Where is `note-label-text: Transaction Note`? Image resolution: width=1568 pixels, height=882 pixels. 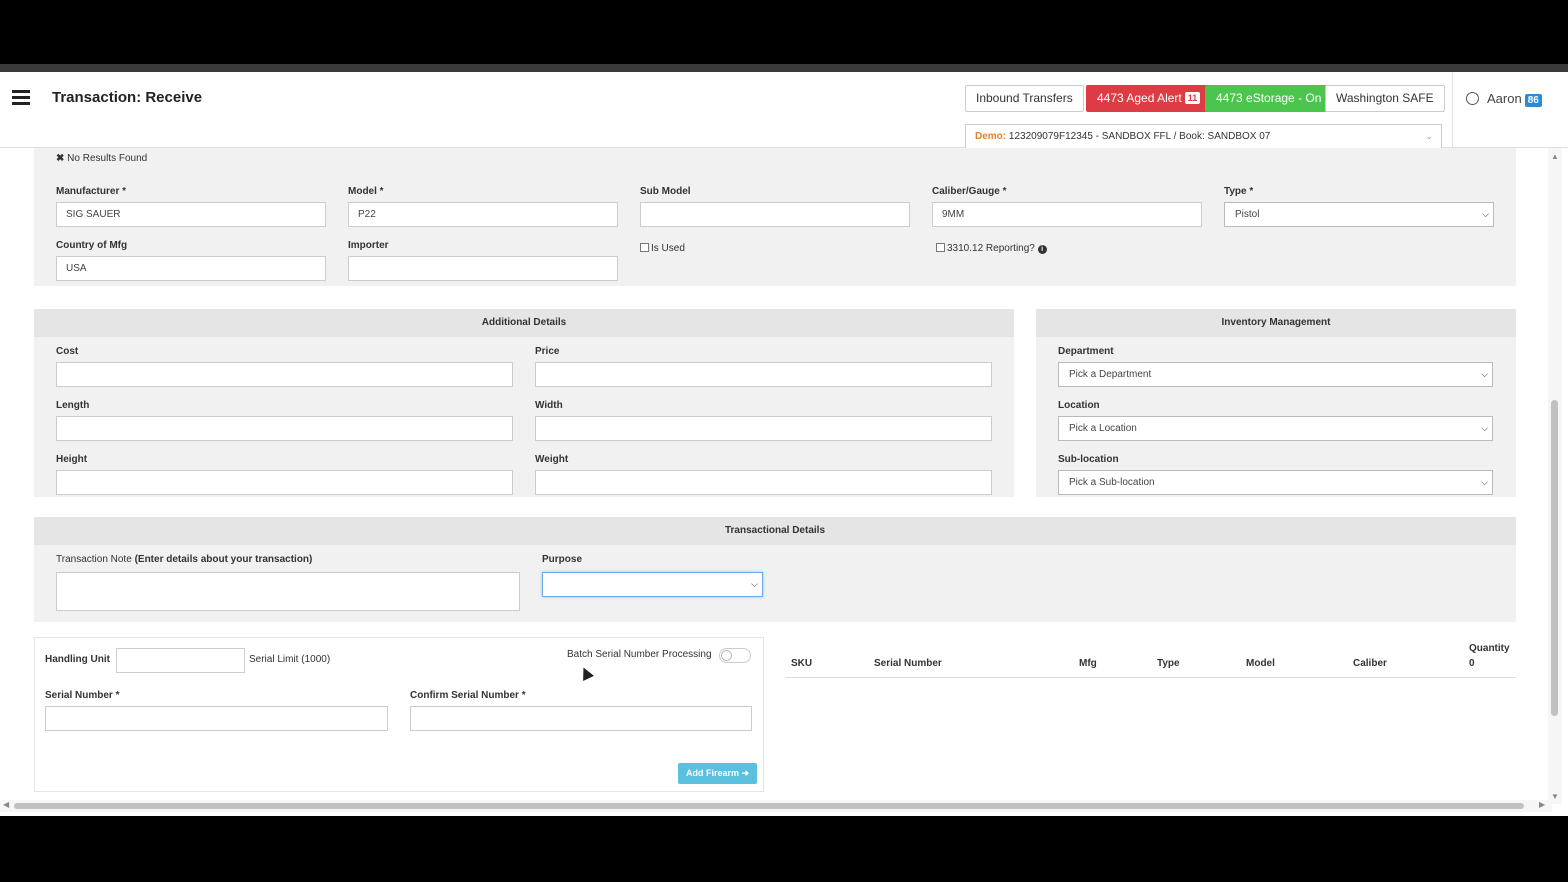 note-label-text: Transaction Note is located at coordinates (94, 559).